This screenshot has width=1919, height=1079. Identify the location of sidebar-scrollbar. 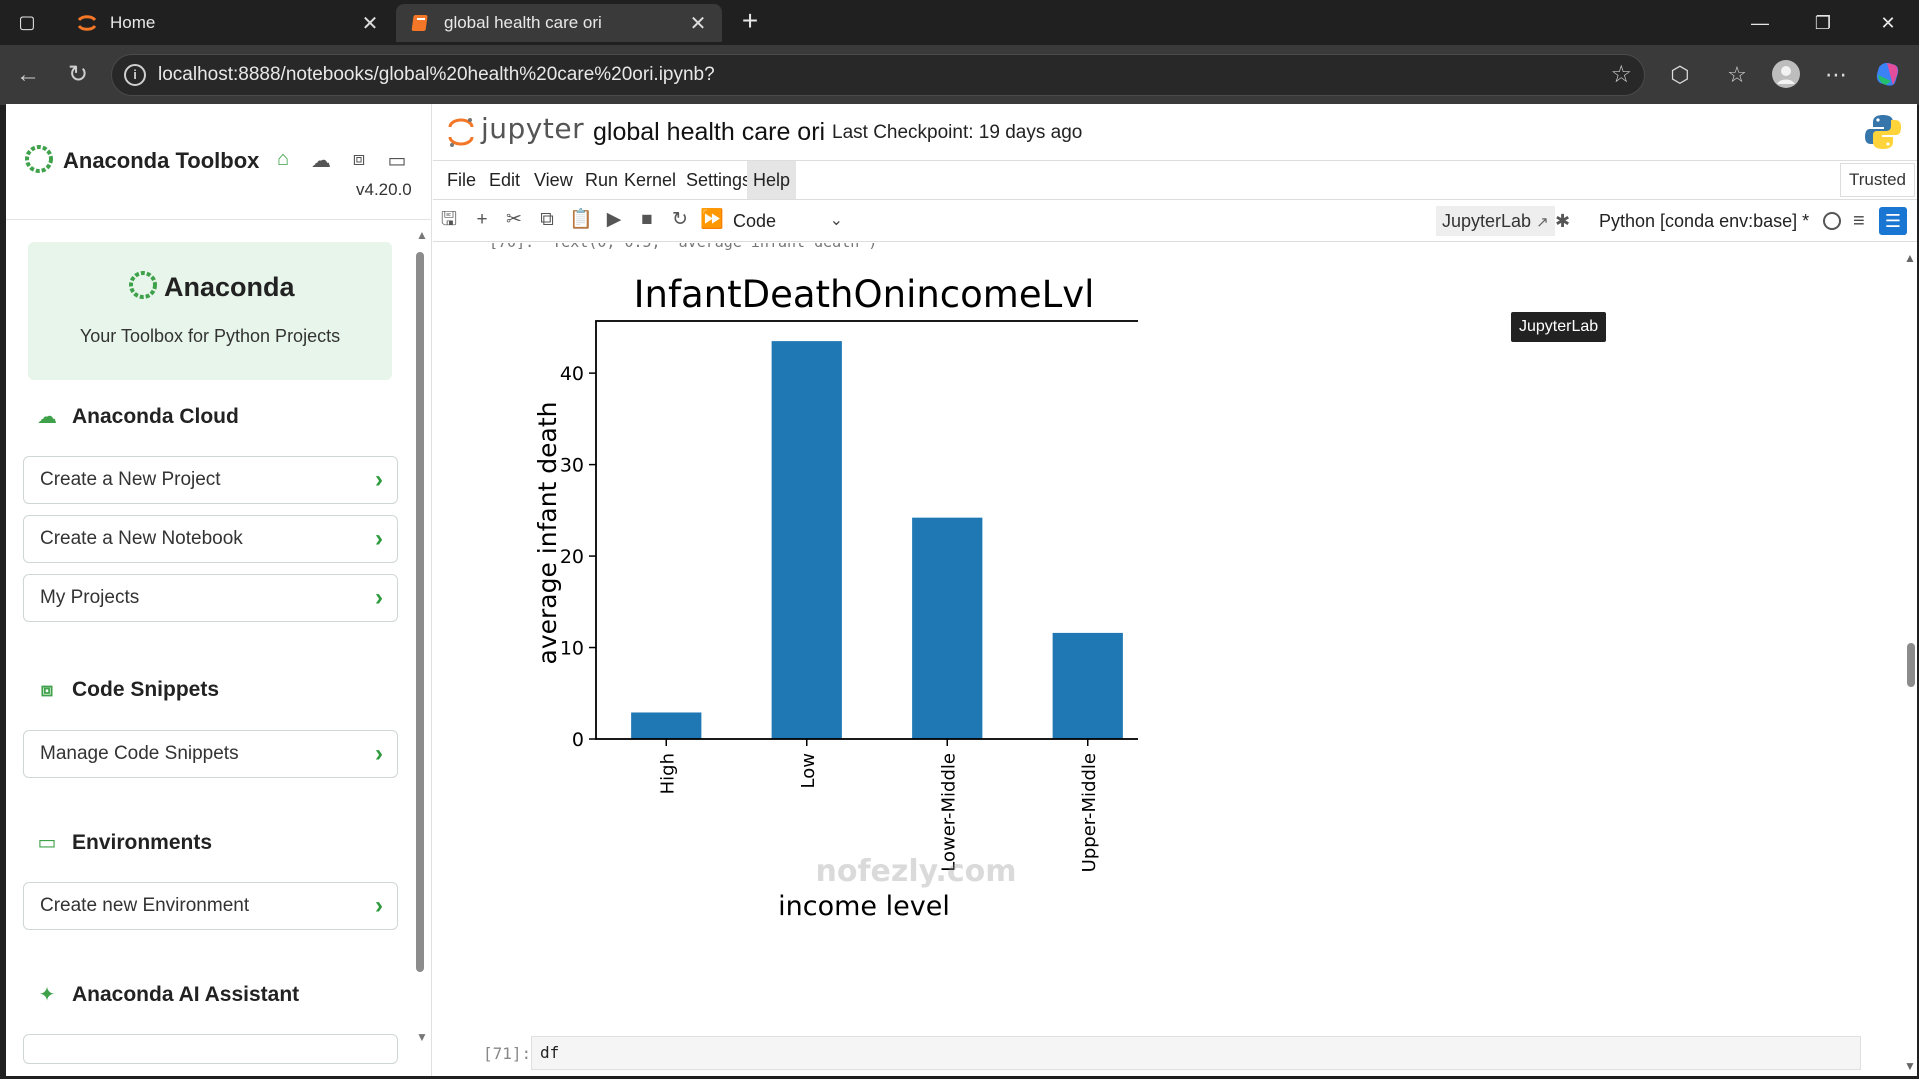
(420, 612).